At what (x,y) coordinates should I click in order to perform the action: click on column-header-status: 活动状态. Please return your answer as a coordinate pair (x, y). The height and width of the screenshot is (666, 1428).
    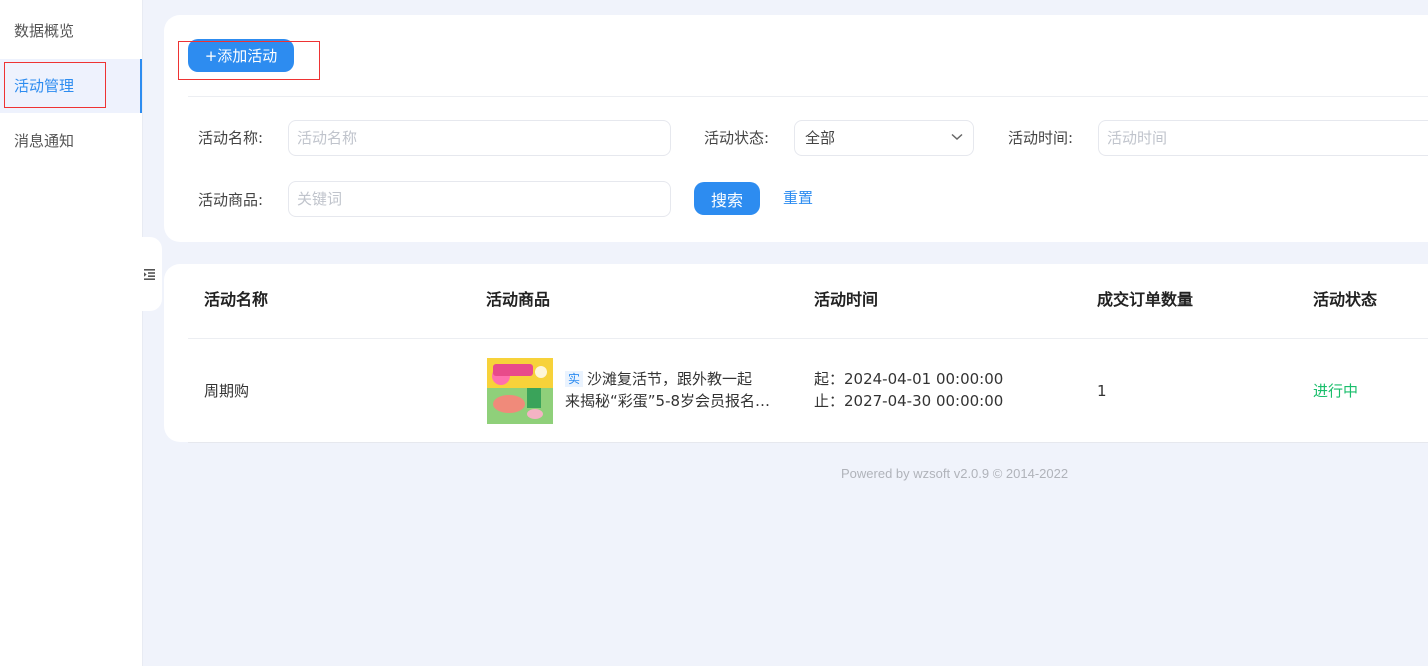
    Looking at the image, I should click on (1345, 299).